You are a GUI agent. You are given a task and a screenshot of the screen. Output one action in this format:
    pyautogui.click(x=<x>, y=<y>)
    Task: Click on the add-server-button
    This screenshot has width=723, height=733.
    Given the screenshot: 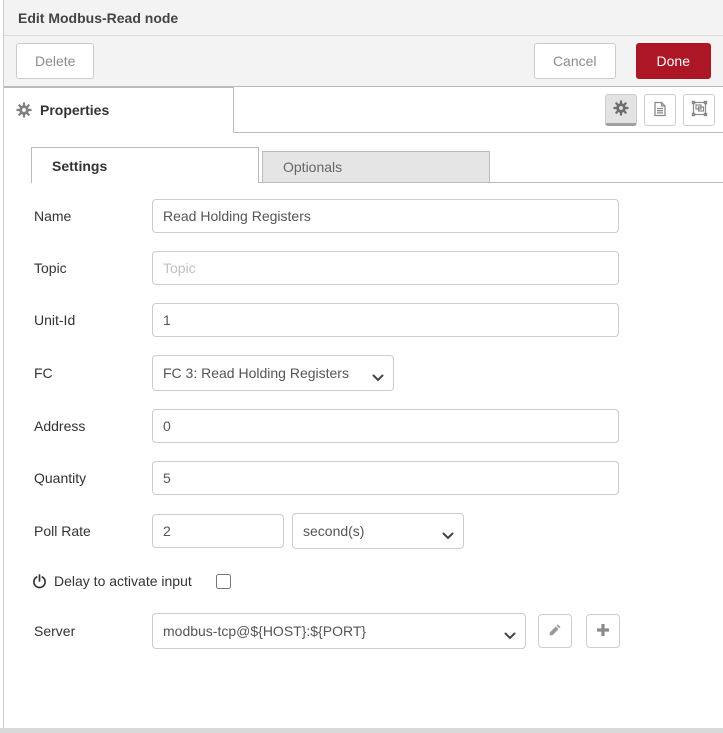 What is the action you would take?
    pyautogui.click(x=603, y=631)
    